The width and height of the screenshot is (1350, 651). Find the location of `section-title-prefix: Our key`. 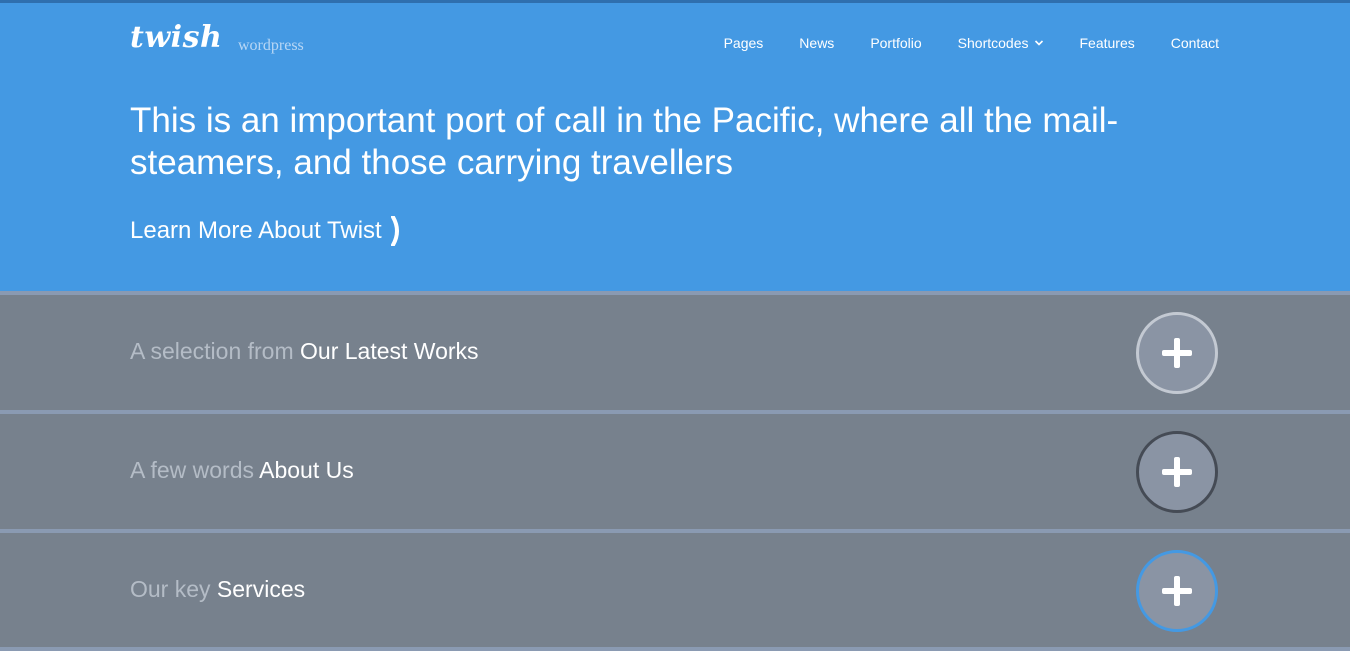

section-title-prefix: Our key is located at coordinates (170, 589).